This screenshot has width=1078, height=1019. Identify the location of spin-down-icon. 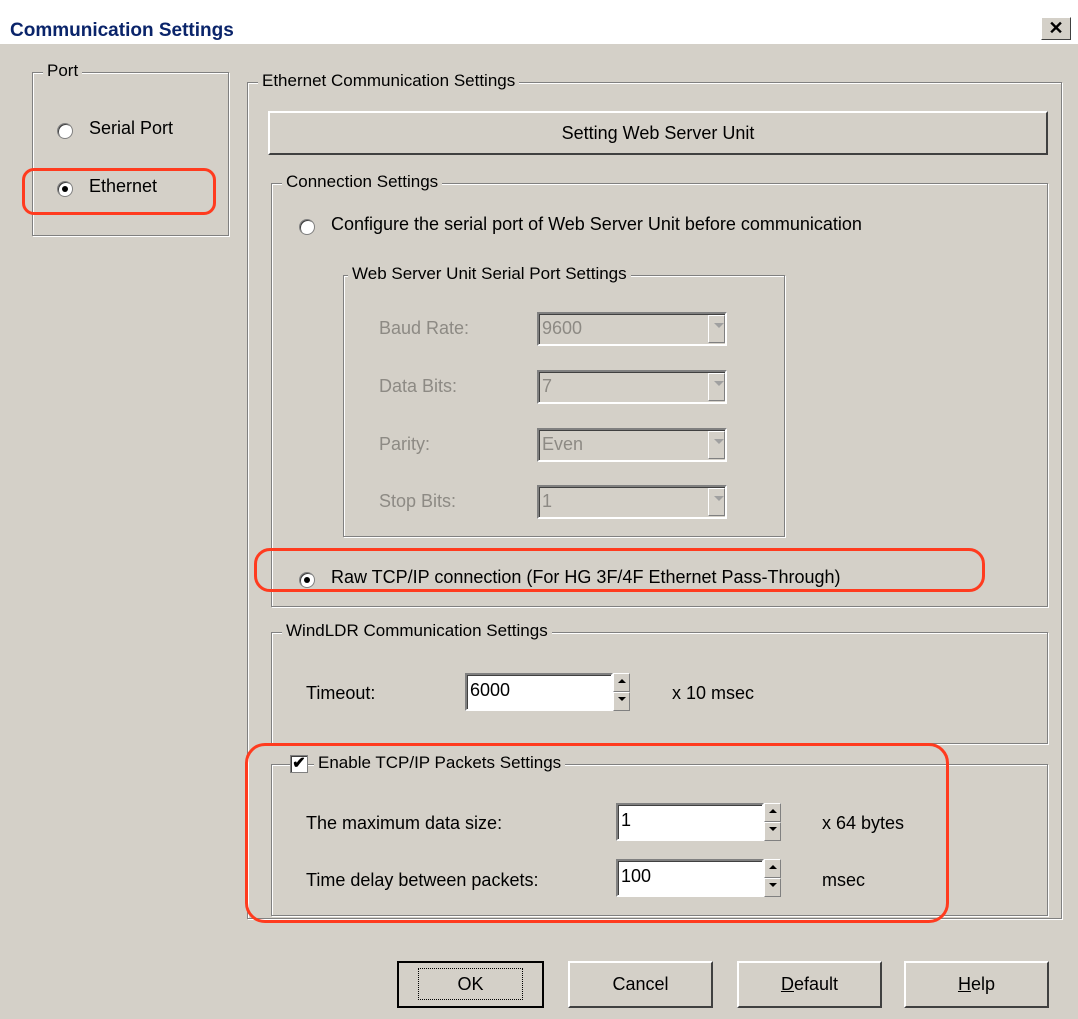
(621, 701).